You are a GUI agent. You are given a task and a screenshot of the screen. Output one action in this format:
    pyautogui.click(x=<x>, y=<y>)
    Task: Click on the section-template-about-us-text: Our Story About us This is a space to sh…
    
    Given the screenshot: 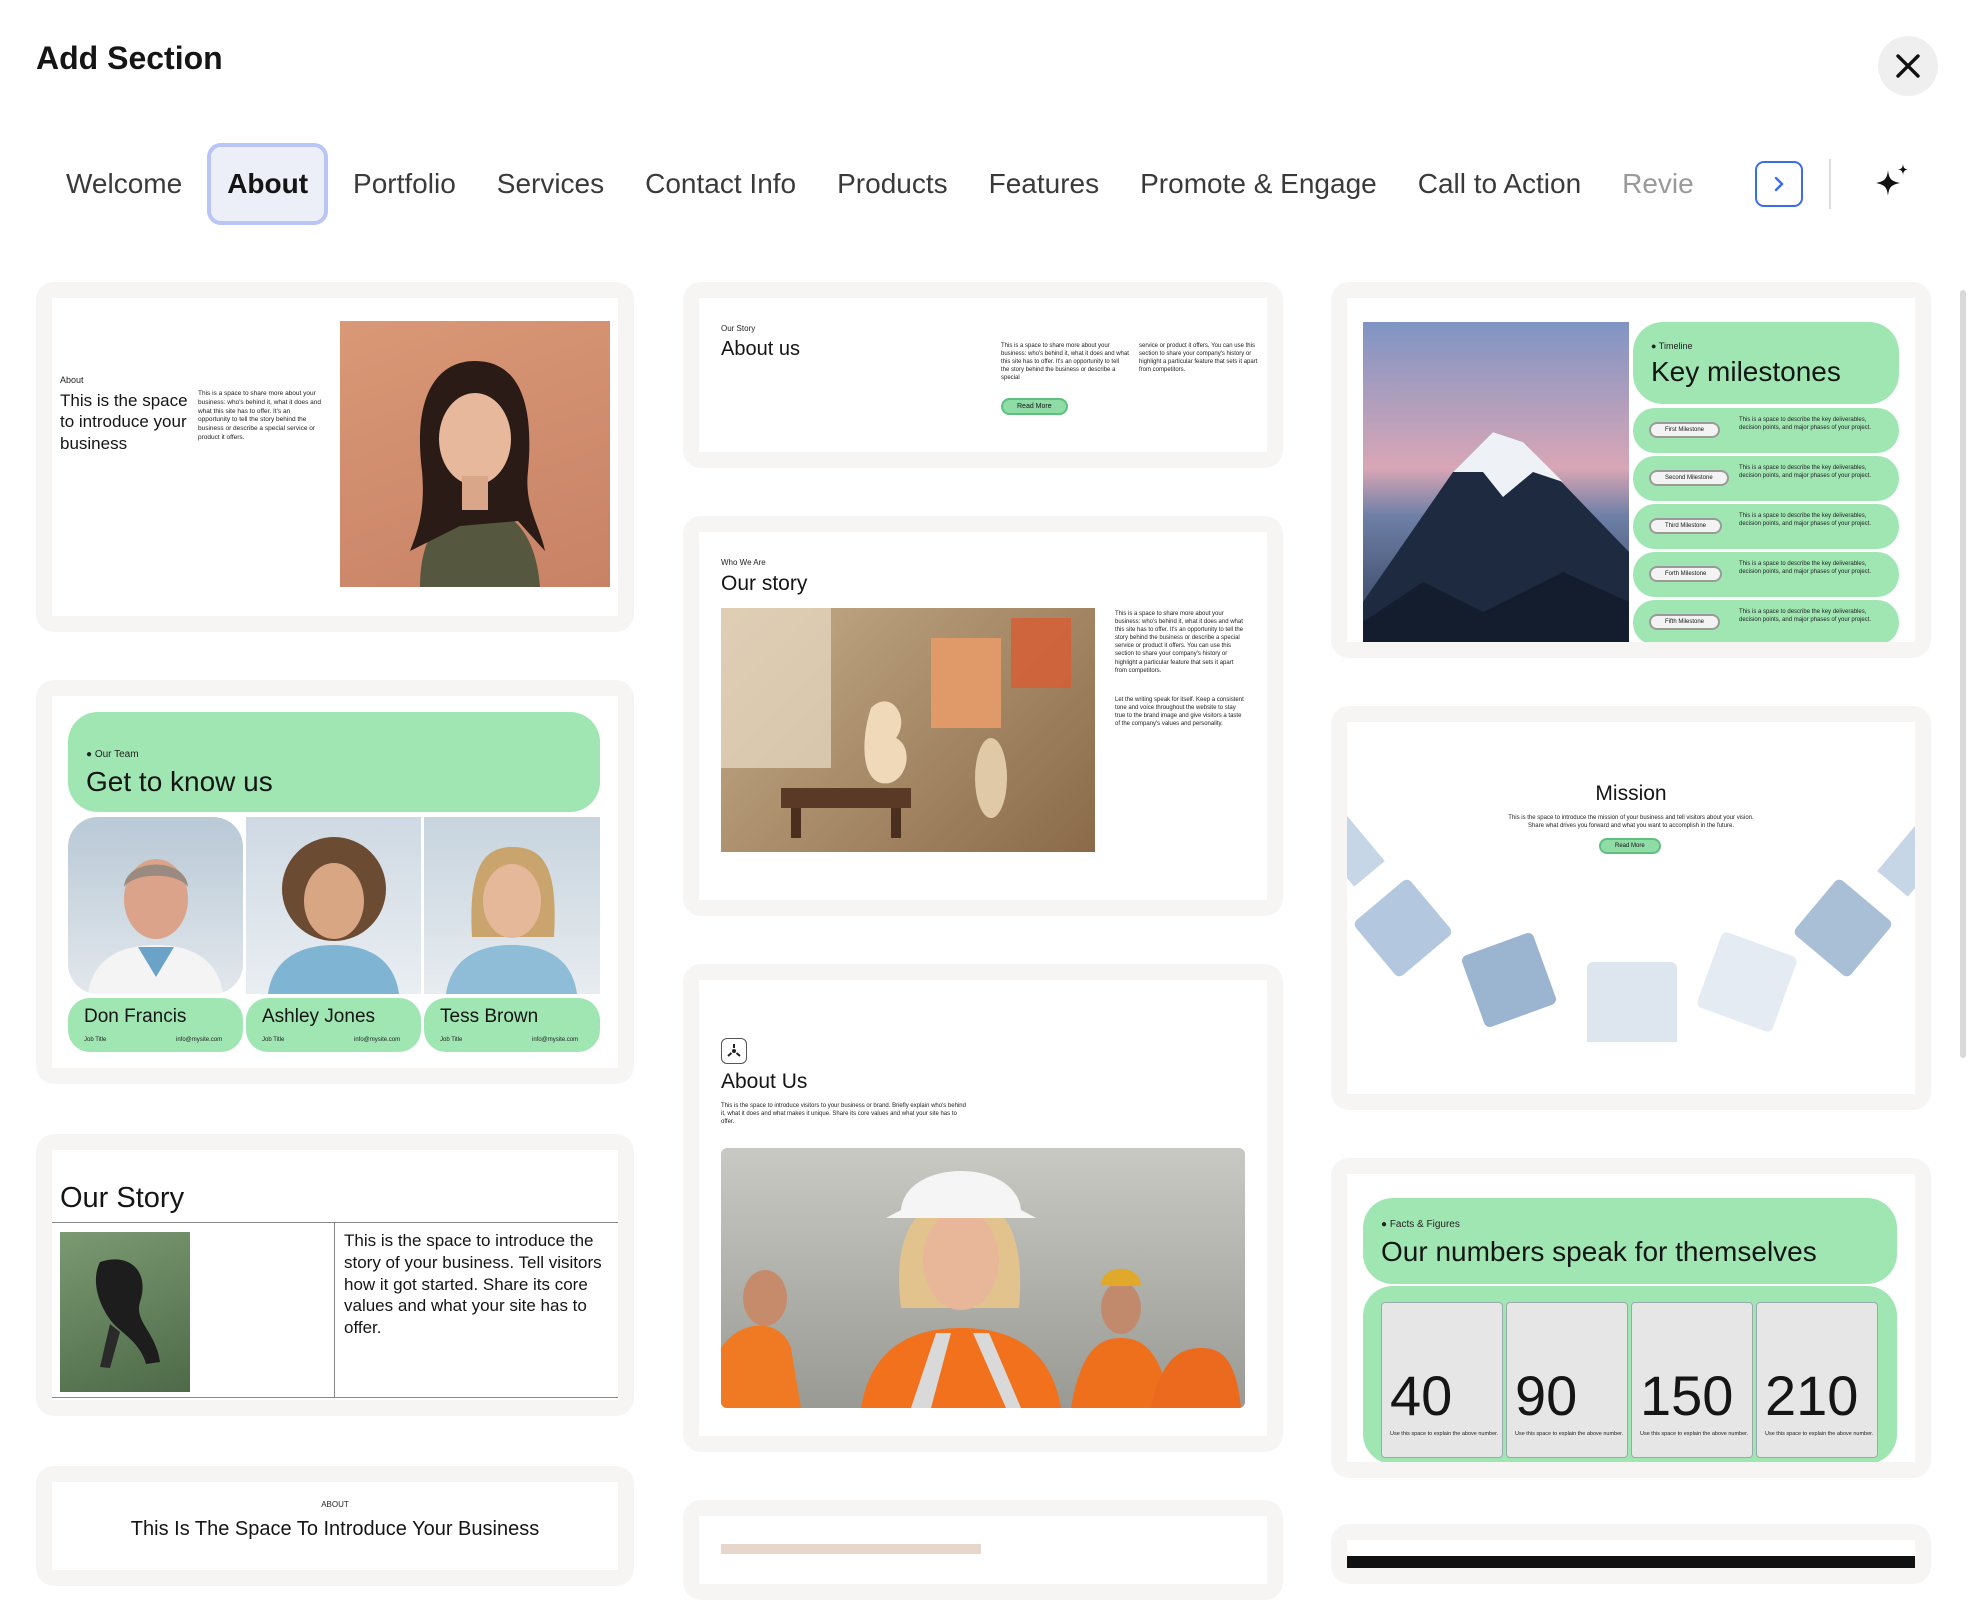 What is the action you would take?
    pyautogui.click(x=983, y=375)
    